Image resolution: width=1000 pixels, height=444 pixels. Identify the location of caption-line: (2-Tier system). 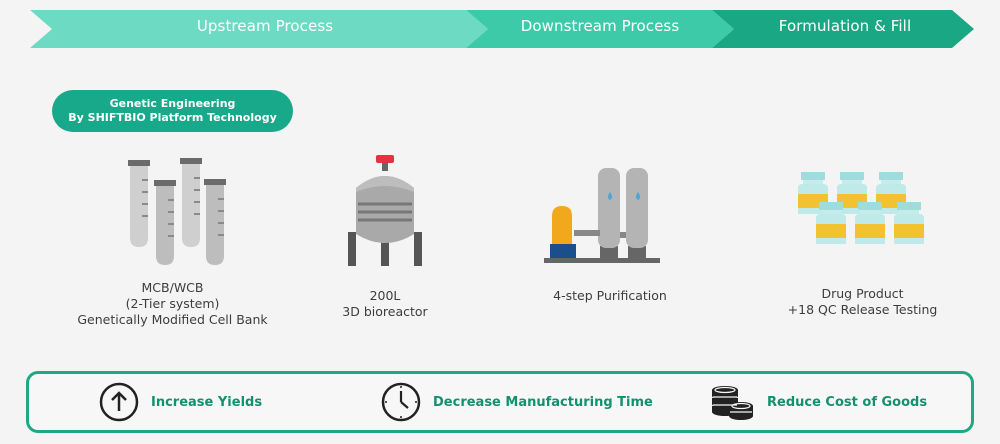
(172, 303).